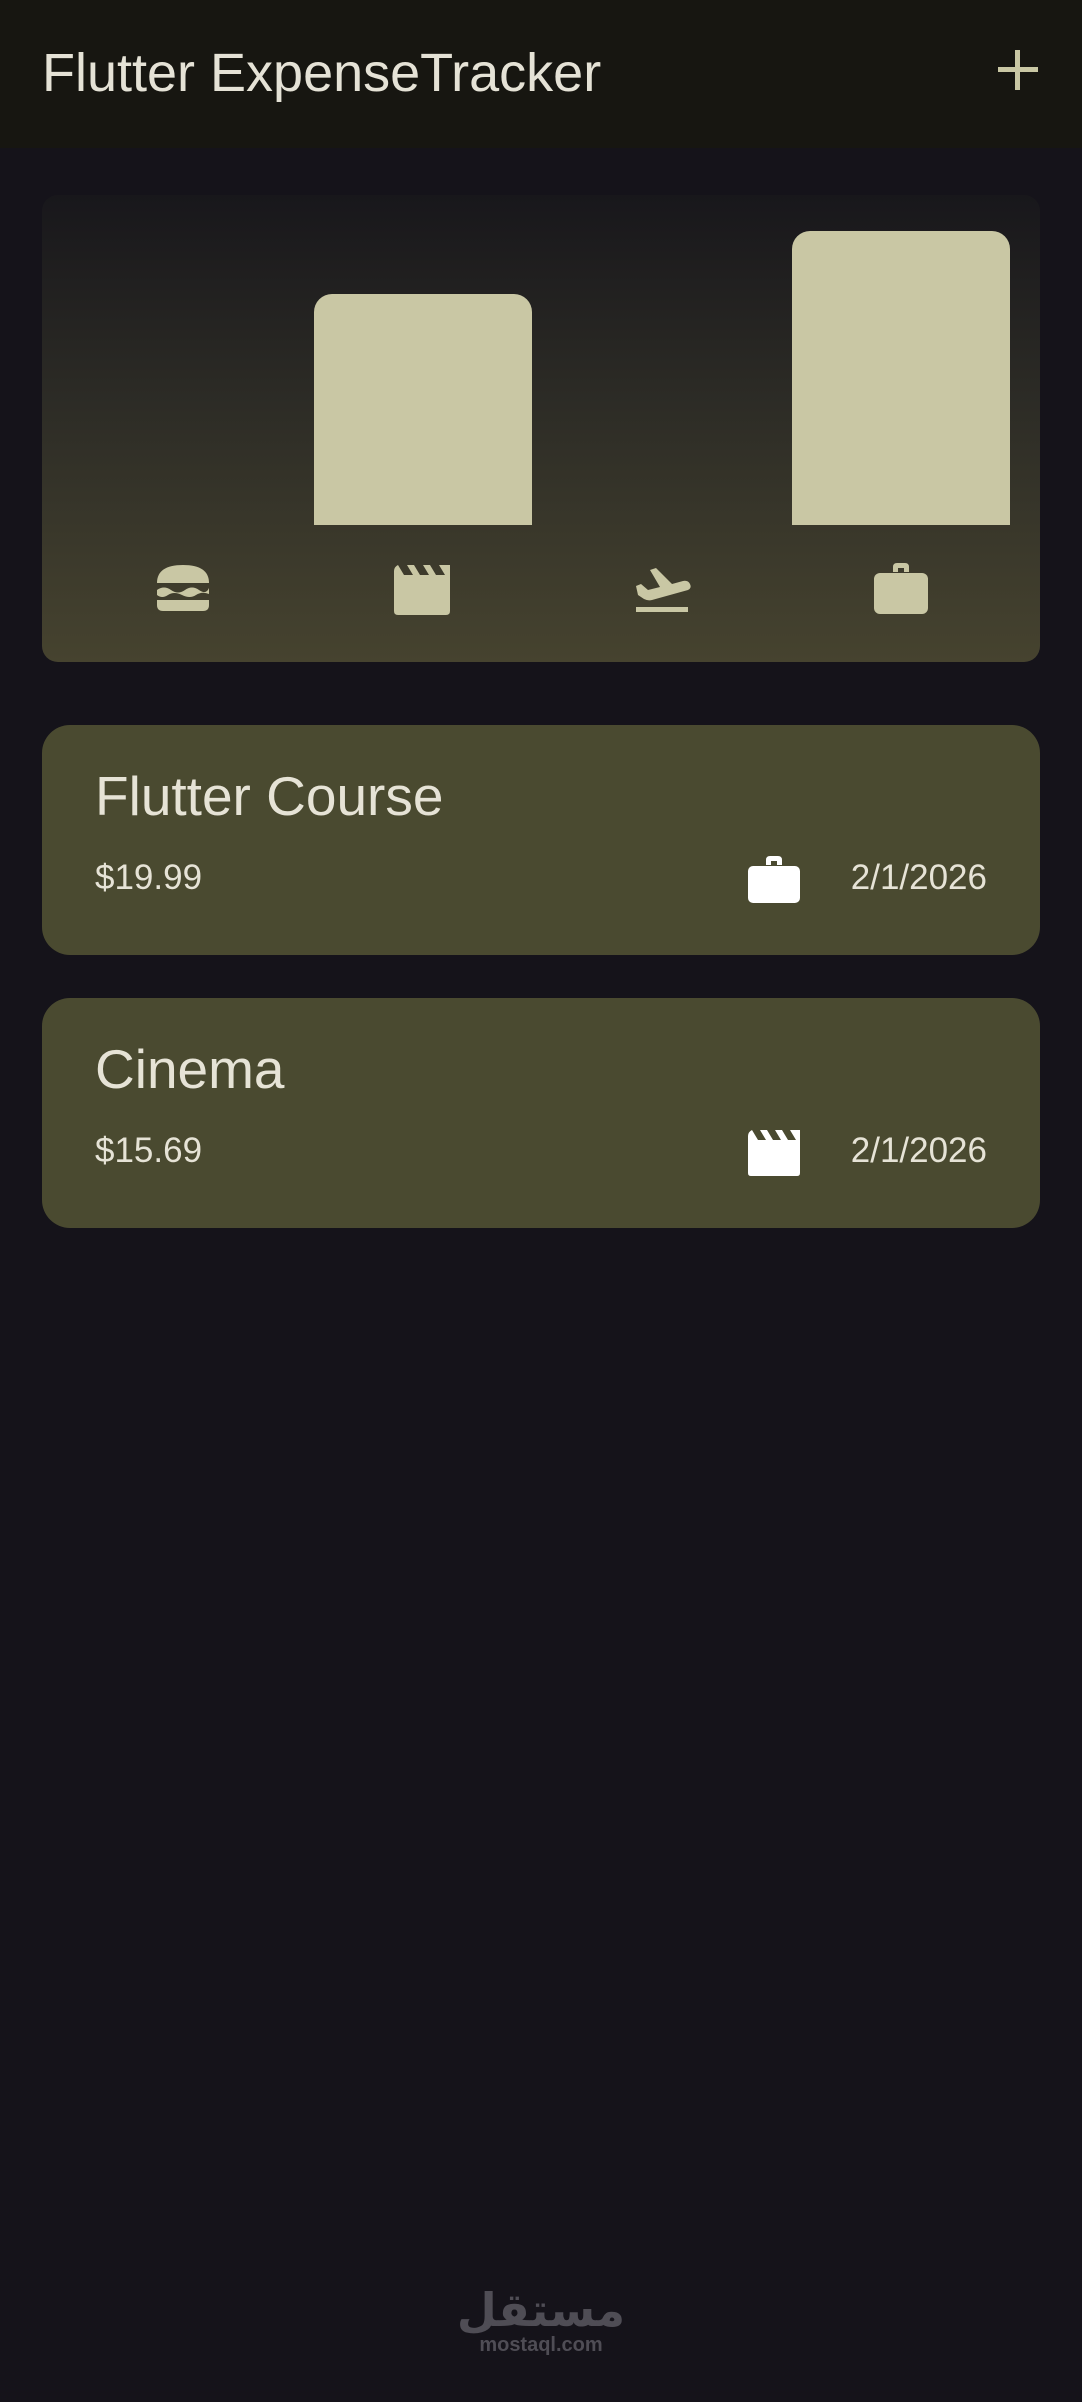 The height and width of the screenshot is (2402, 1082). I want to click on watermark-arabic: مستقل, so click(541, 2310).